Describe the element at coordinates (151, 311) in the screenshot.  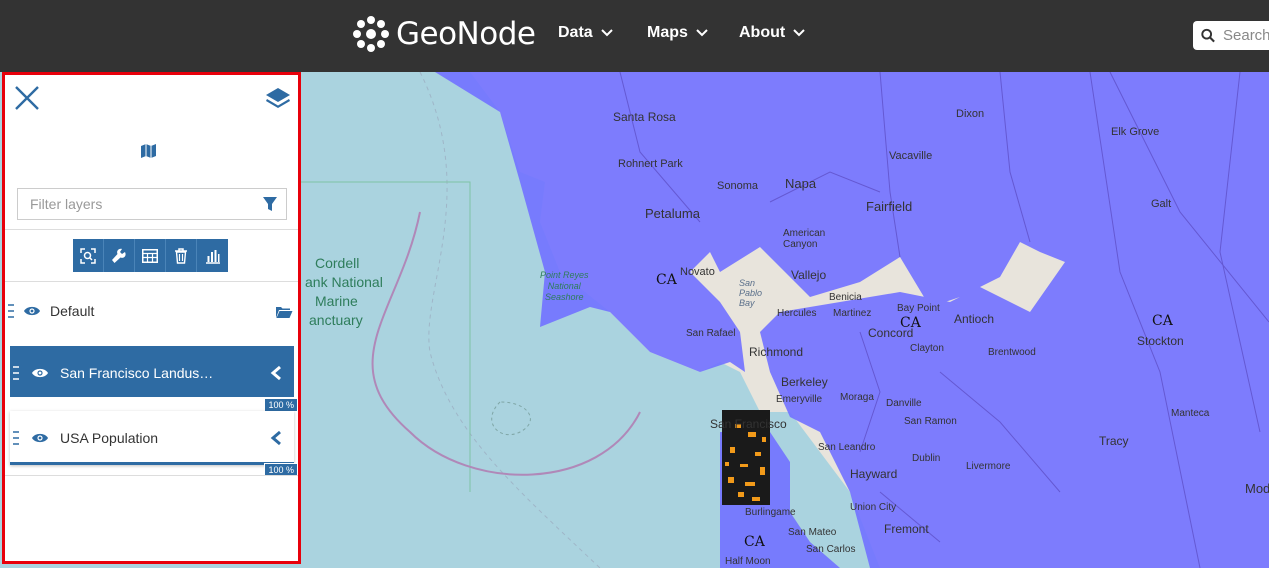
I see `layer-group-default: Default` at that location.